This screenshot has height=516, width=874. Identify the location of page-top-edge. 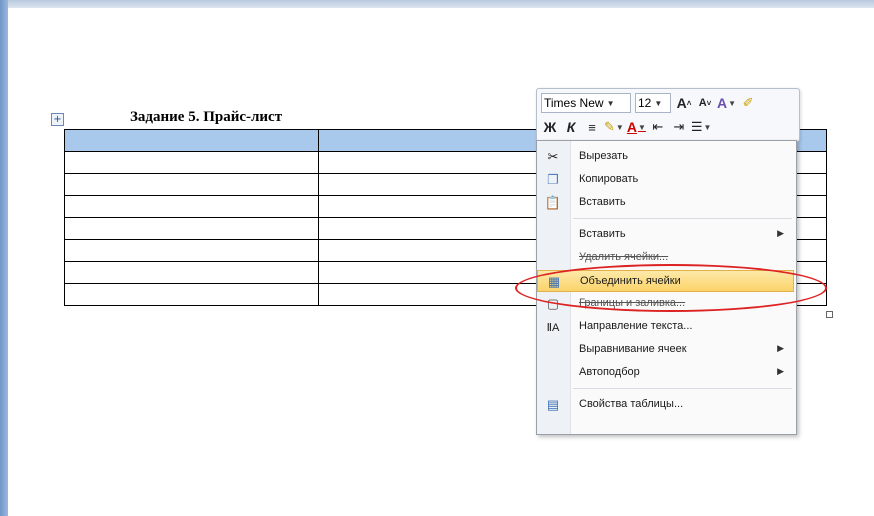
(437, 4).